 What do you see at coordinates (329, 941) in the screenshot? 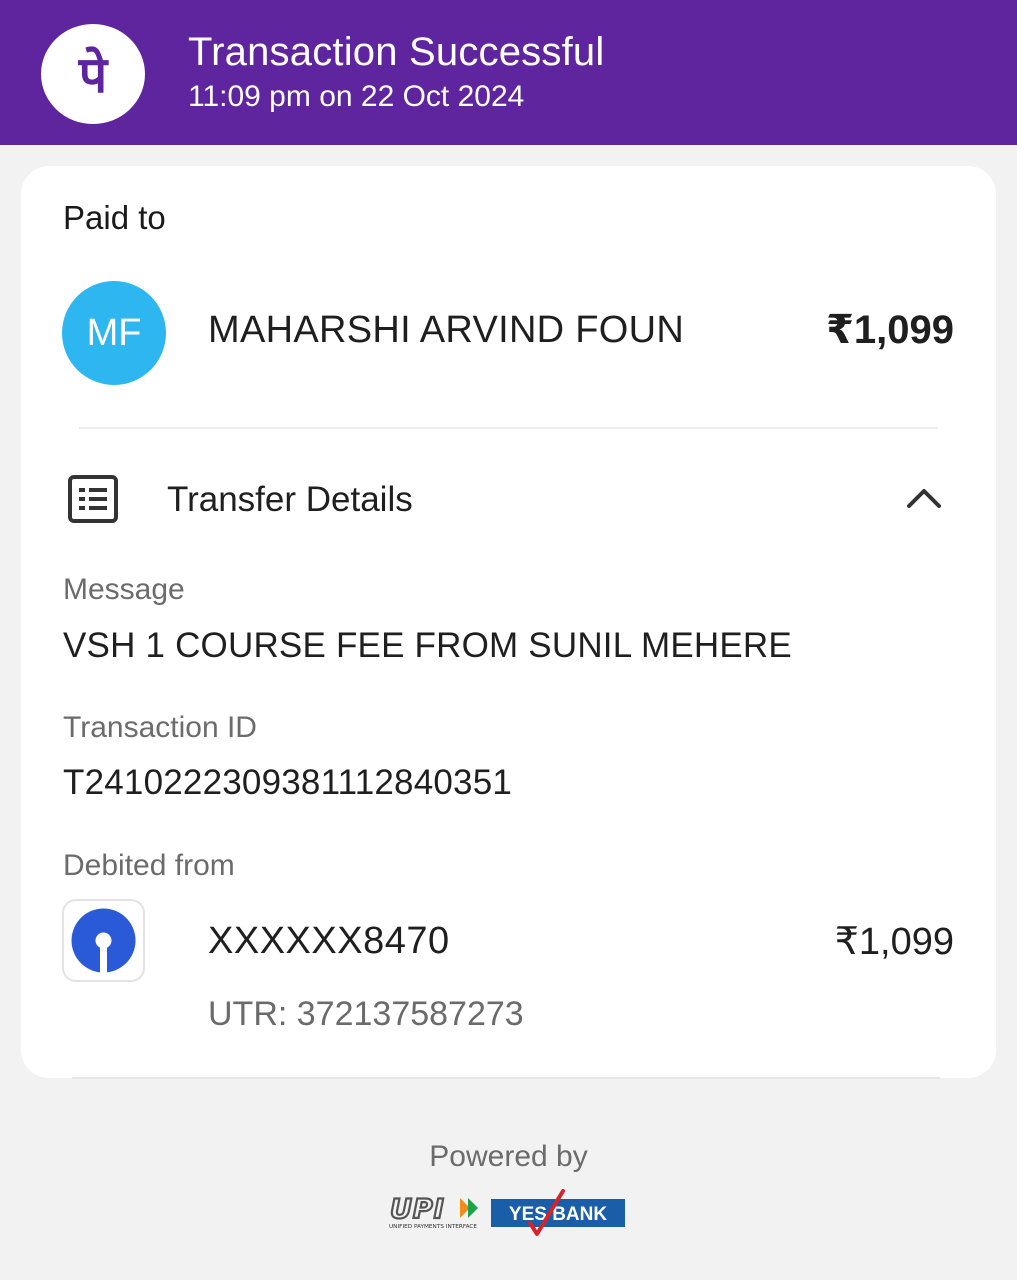
I see `debit-account-number: XXXXXX8470` at bounding box center [329, 941].